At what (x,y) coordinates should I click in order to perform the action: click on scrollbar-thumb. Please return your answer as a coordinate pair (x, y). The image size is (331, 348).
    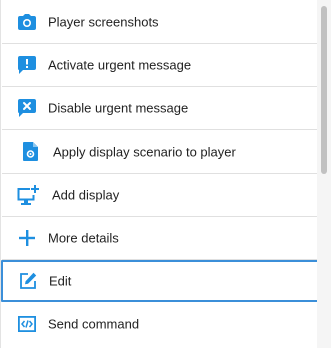
    Looking at the image, I should click on (324, 90).